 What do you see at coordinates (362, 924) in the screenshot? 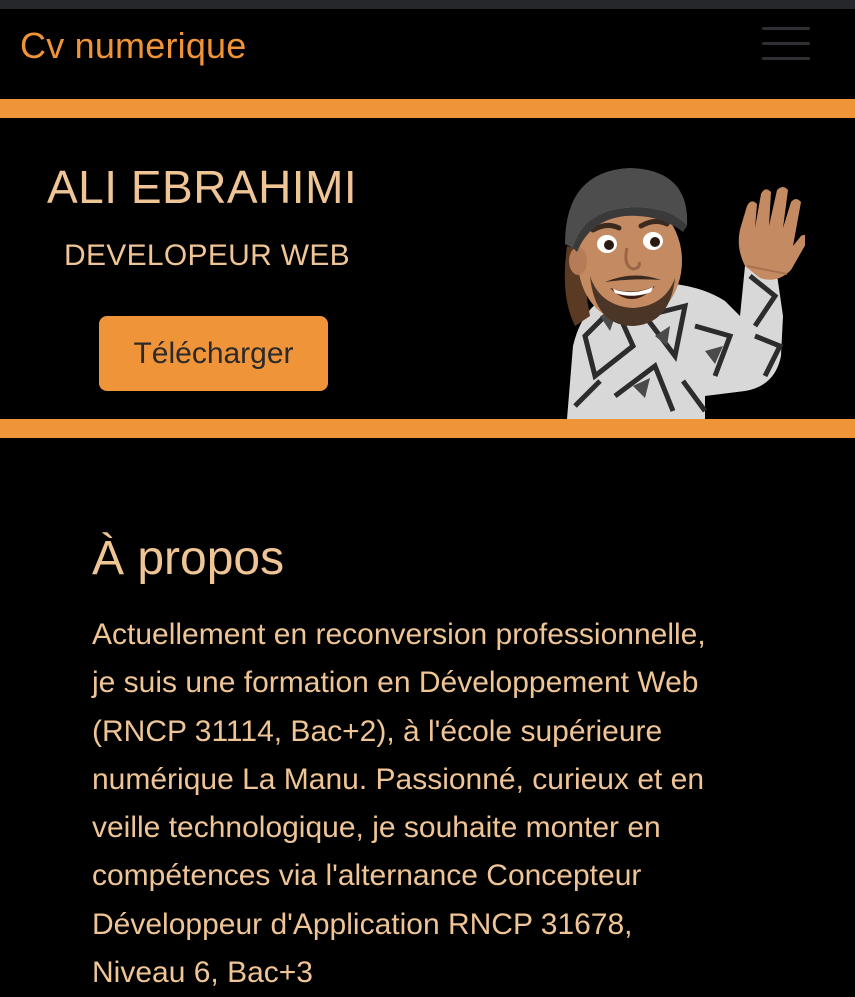
I see `about-line: Développeur d'Application RNCP 31678,` at bounding box center [362, 924].